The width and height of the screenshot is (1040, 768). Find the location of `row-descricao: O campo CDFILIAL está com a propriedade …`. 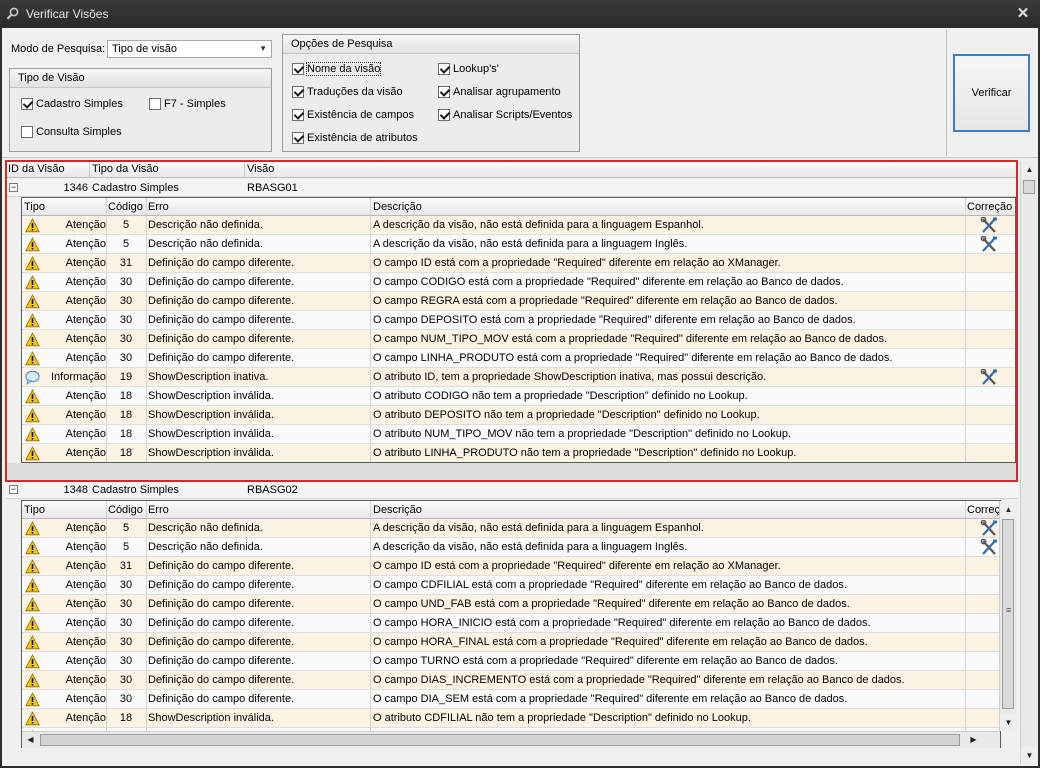

row-descricao: O campo CDFILIAL está com a propriedade … is located at coordinates (610, 585).